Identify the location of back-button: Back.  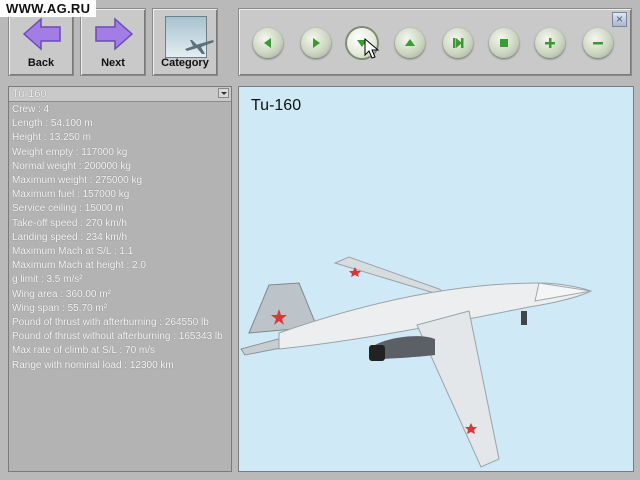
(41, 42).